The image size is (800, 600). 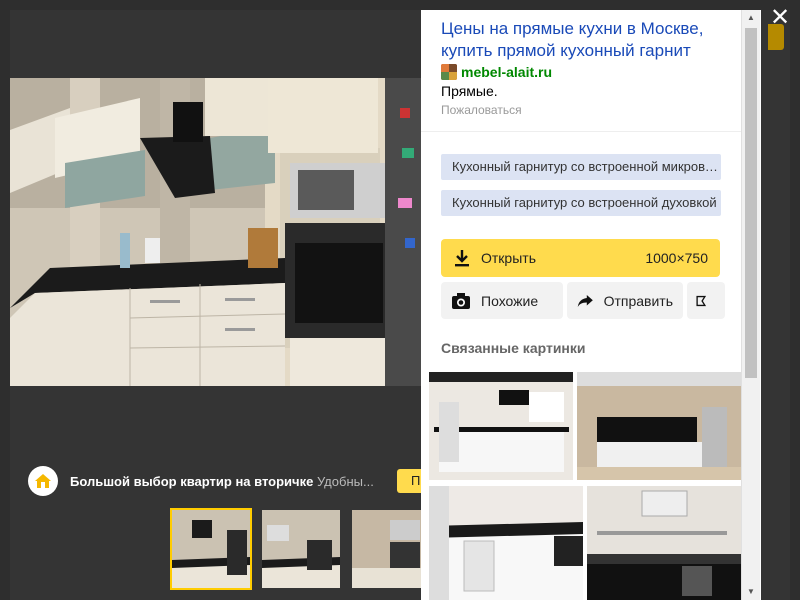 I want to click on collection-add-button, so click(x=706, y=300).